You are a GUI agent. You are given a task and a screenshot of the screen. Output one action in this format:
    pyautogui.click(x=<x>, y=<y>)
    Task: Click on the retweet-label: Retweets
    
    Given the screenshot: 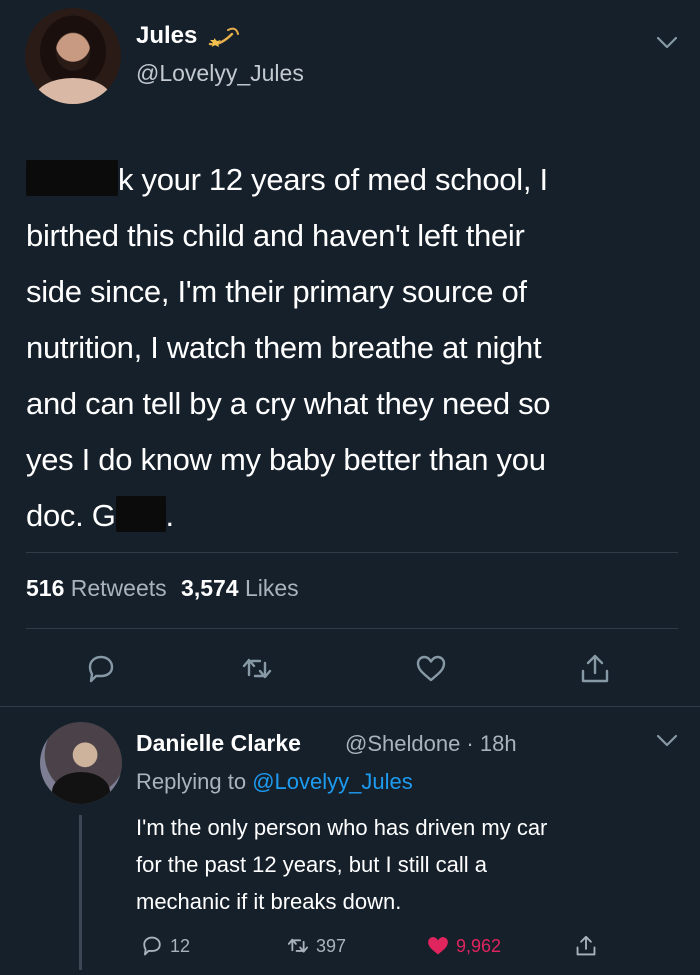 What is the action you would take?
    pyautogui.click(x=119, y=588)
    